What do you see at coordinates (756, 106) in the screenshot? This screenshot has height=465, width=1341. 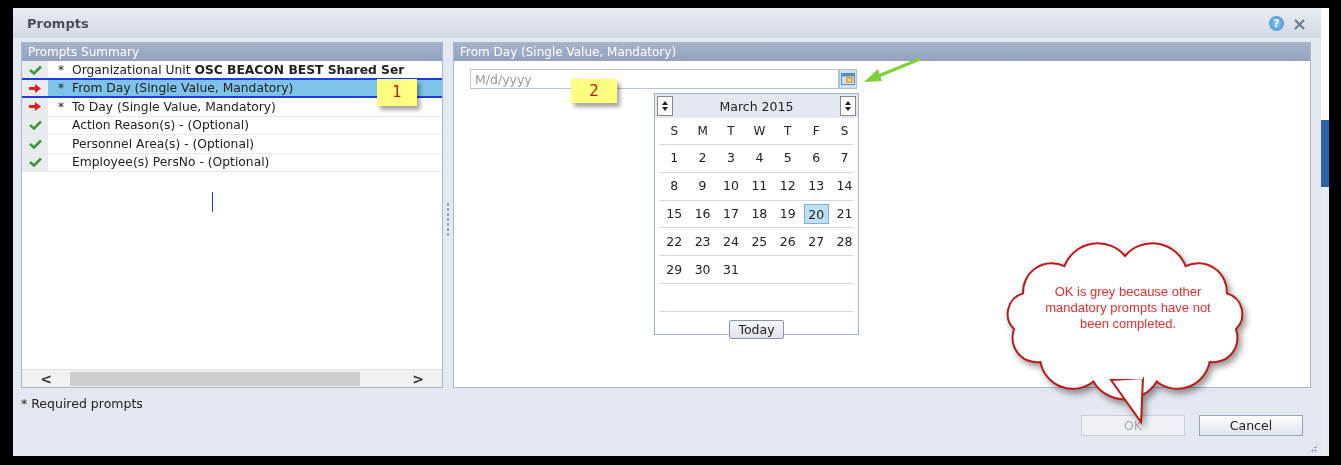 I see `month-title: March 2015` at bounding box center [756, 106].